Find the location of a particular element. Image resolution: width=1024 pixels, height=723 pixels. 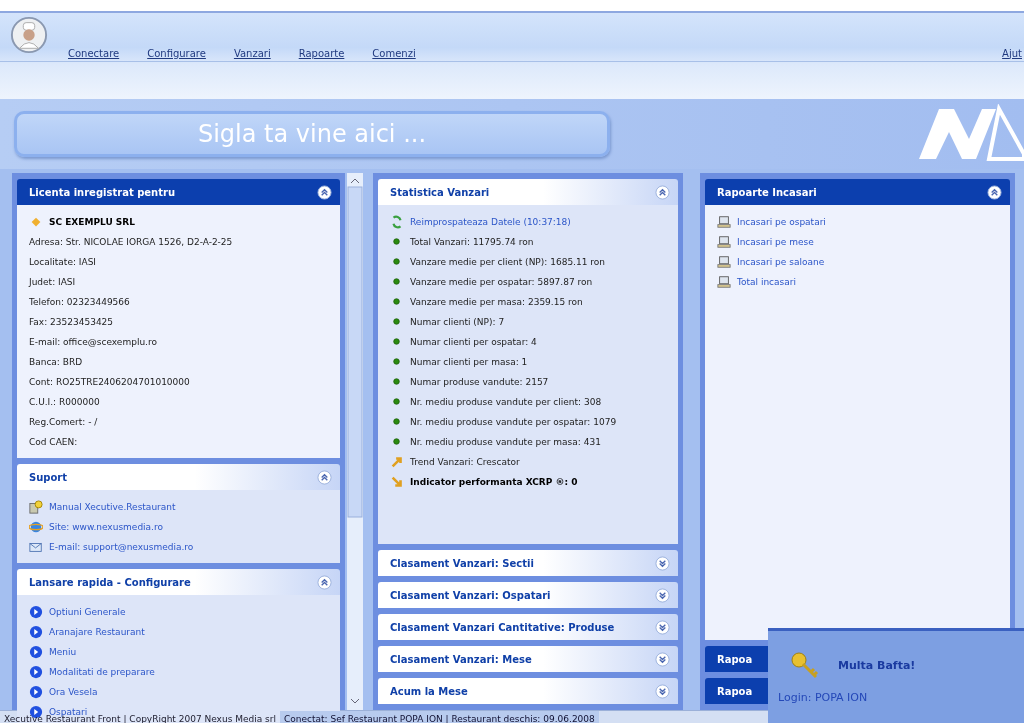

link: Site: www.nexusmedia.ro is located at coordinates (106, 526).